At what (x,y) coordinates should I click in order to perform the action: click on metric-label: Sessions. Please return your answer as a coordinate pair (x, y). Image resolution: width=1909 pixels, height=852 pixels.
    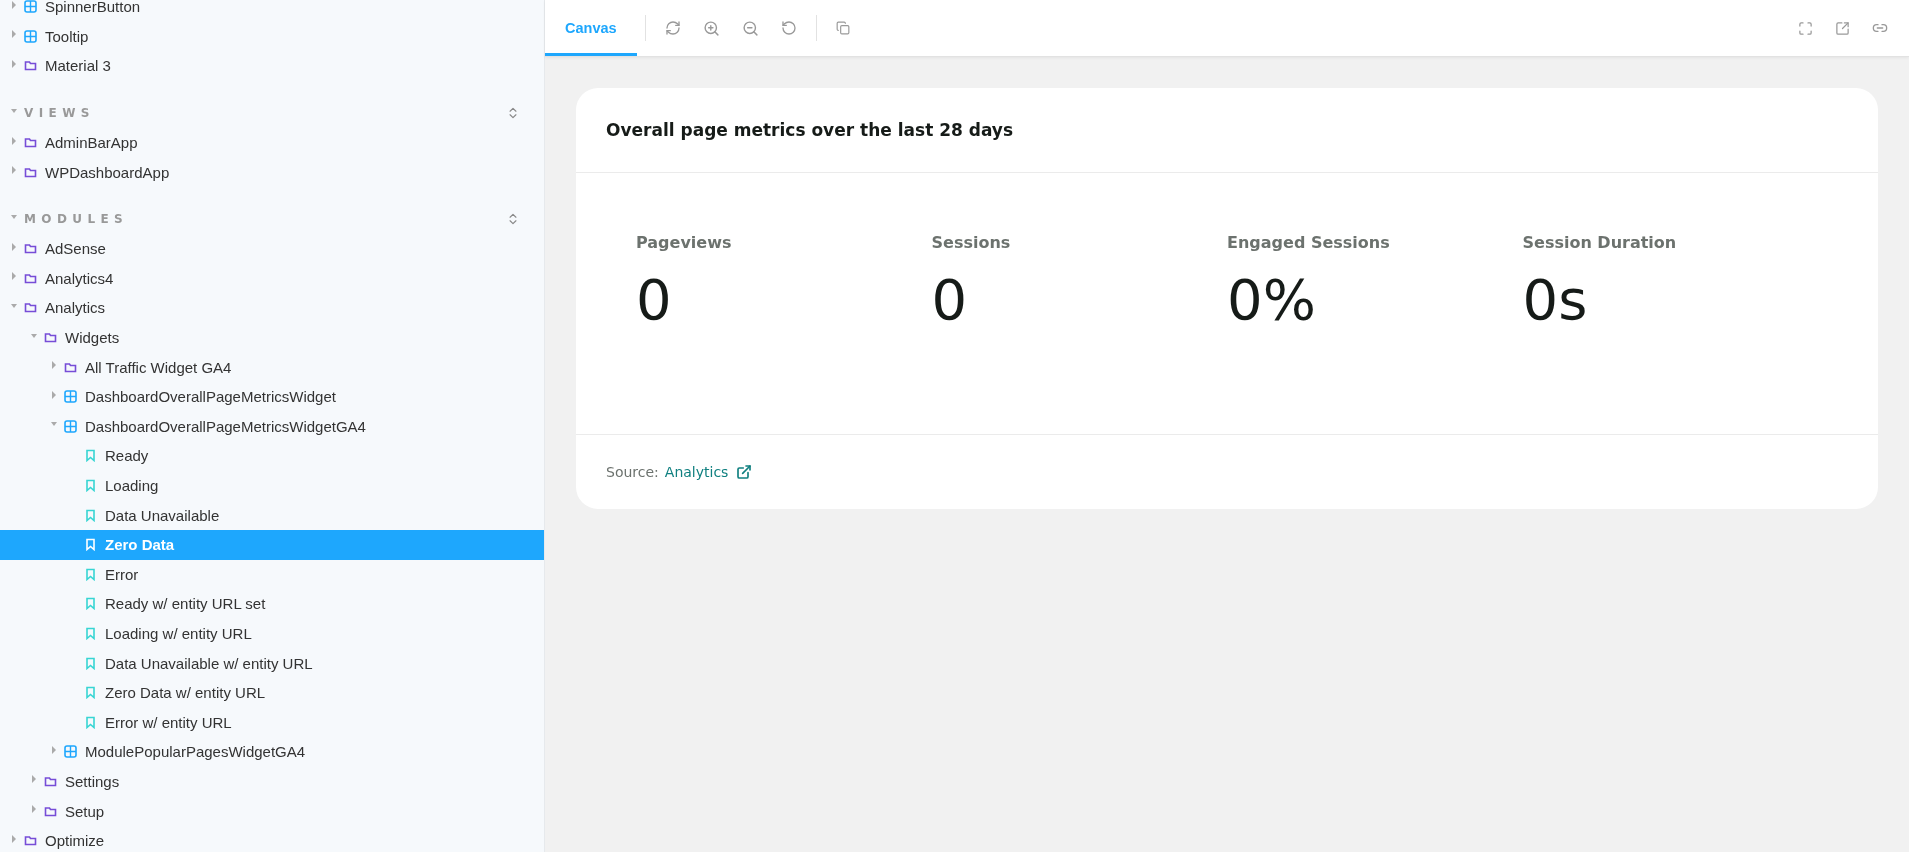
    Looking at the image, I should click on (971, 242).